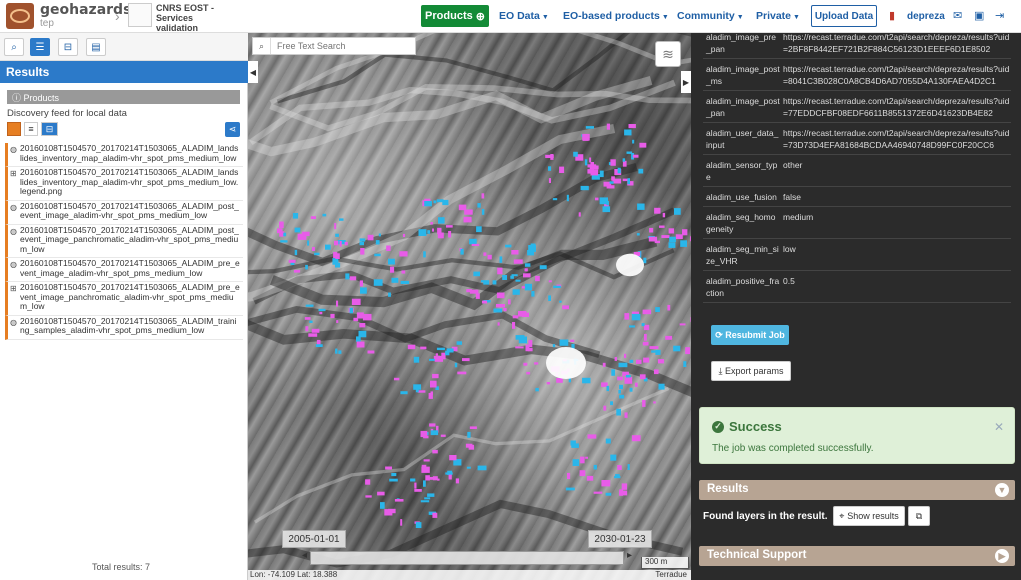 Image resolution: width=1021 pixels, height=580 pixels. What do you see at coordinates (31, 129) in the screenshot?
I see `list-view-icon: ≡` at bounding box center [31, 129].